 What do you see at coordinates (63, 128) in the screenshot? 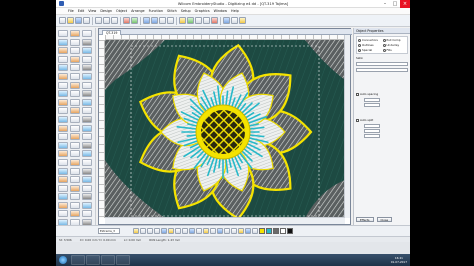
I see `tool-hide-icon` at bounding box center [63, 128].